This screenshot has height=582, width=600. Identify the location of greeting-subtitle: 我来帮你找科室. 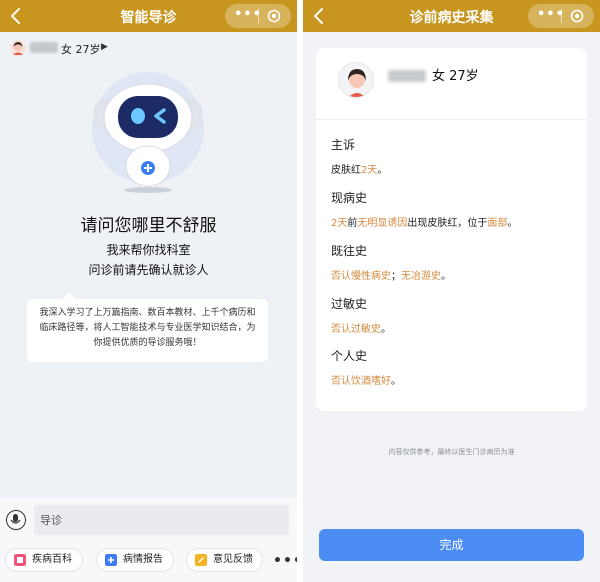
(148, 250).